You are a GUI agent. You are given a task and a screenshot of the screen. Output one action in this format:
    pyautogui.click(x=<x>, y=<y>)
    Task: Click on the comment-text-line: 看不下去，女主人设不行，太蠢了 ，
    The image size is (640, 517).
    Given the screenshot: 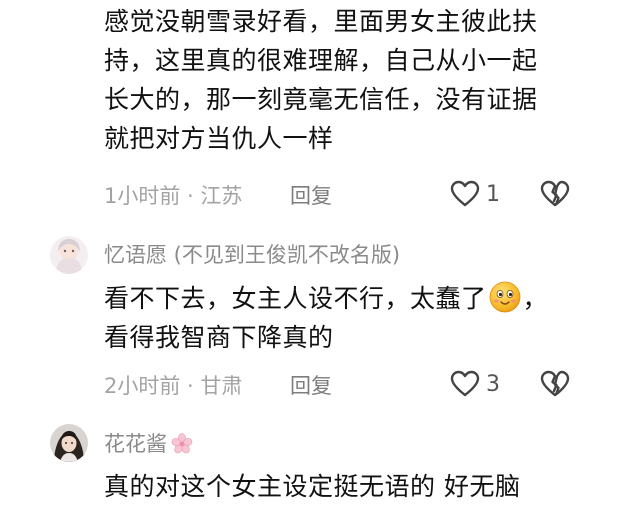 What is the action you would take?
    pyautogui.click(x=344, y=298)
    